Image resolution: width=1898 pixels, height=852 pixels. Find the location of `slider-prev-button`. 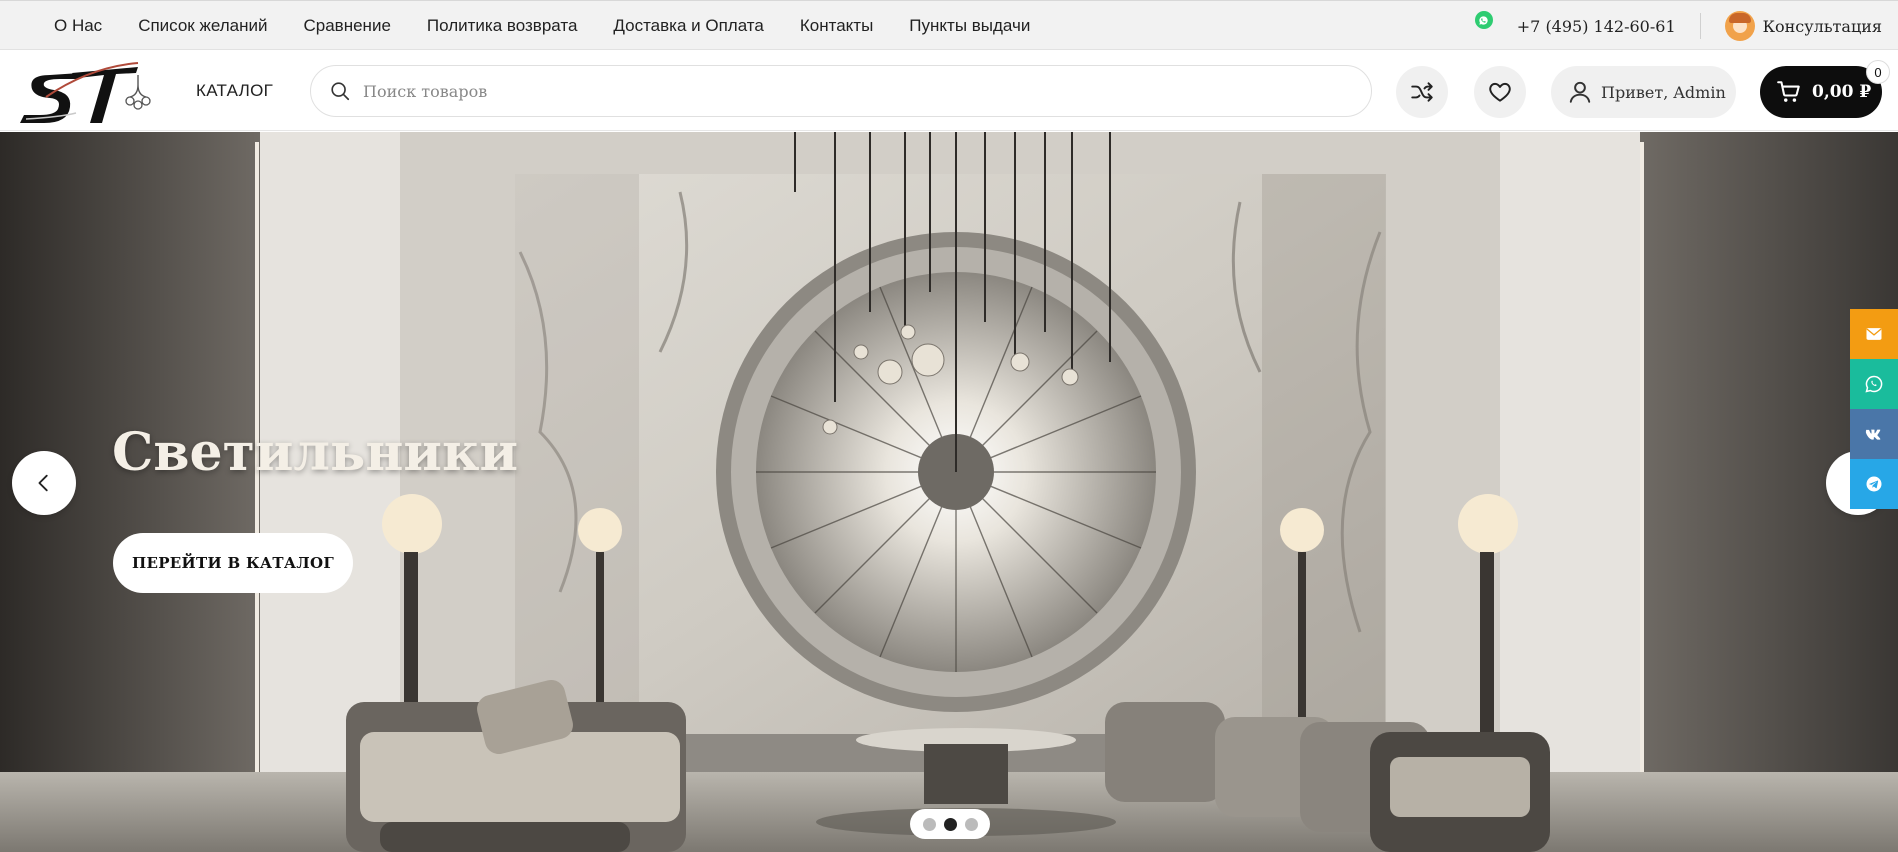

slider-prev-button is located at coordinates (44, 483).